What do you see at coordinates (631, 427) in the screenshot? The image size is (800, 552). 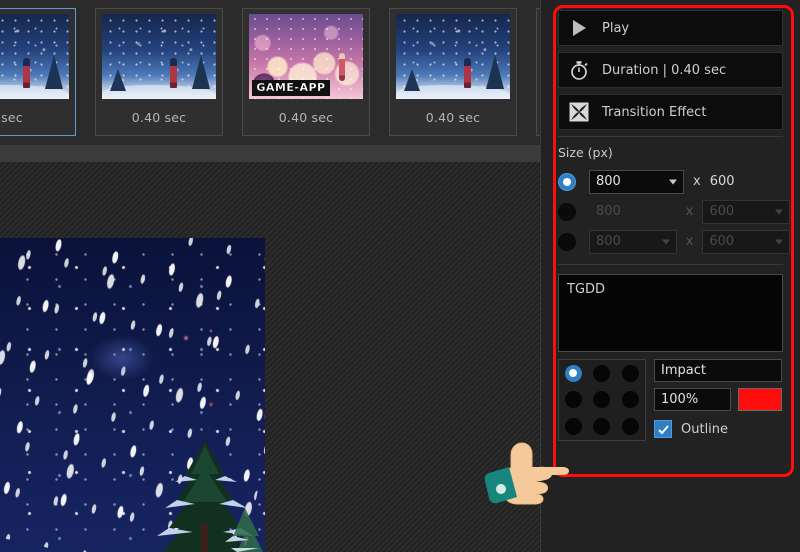 I see `align-bottom-right` at bounding box center [631, 427].